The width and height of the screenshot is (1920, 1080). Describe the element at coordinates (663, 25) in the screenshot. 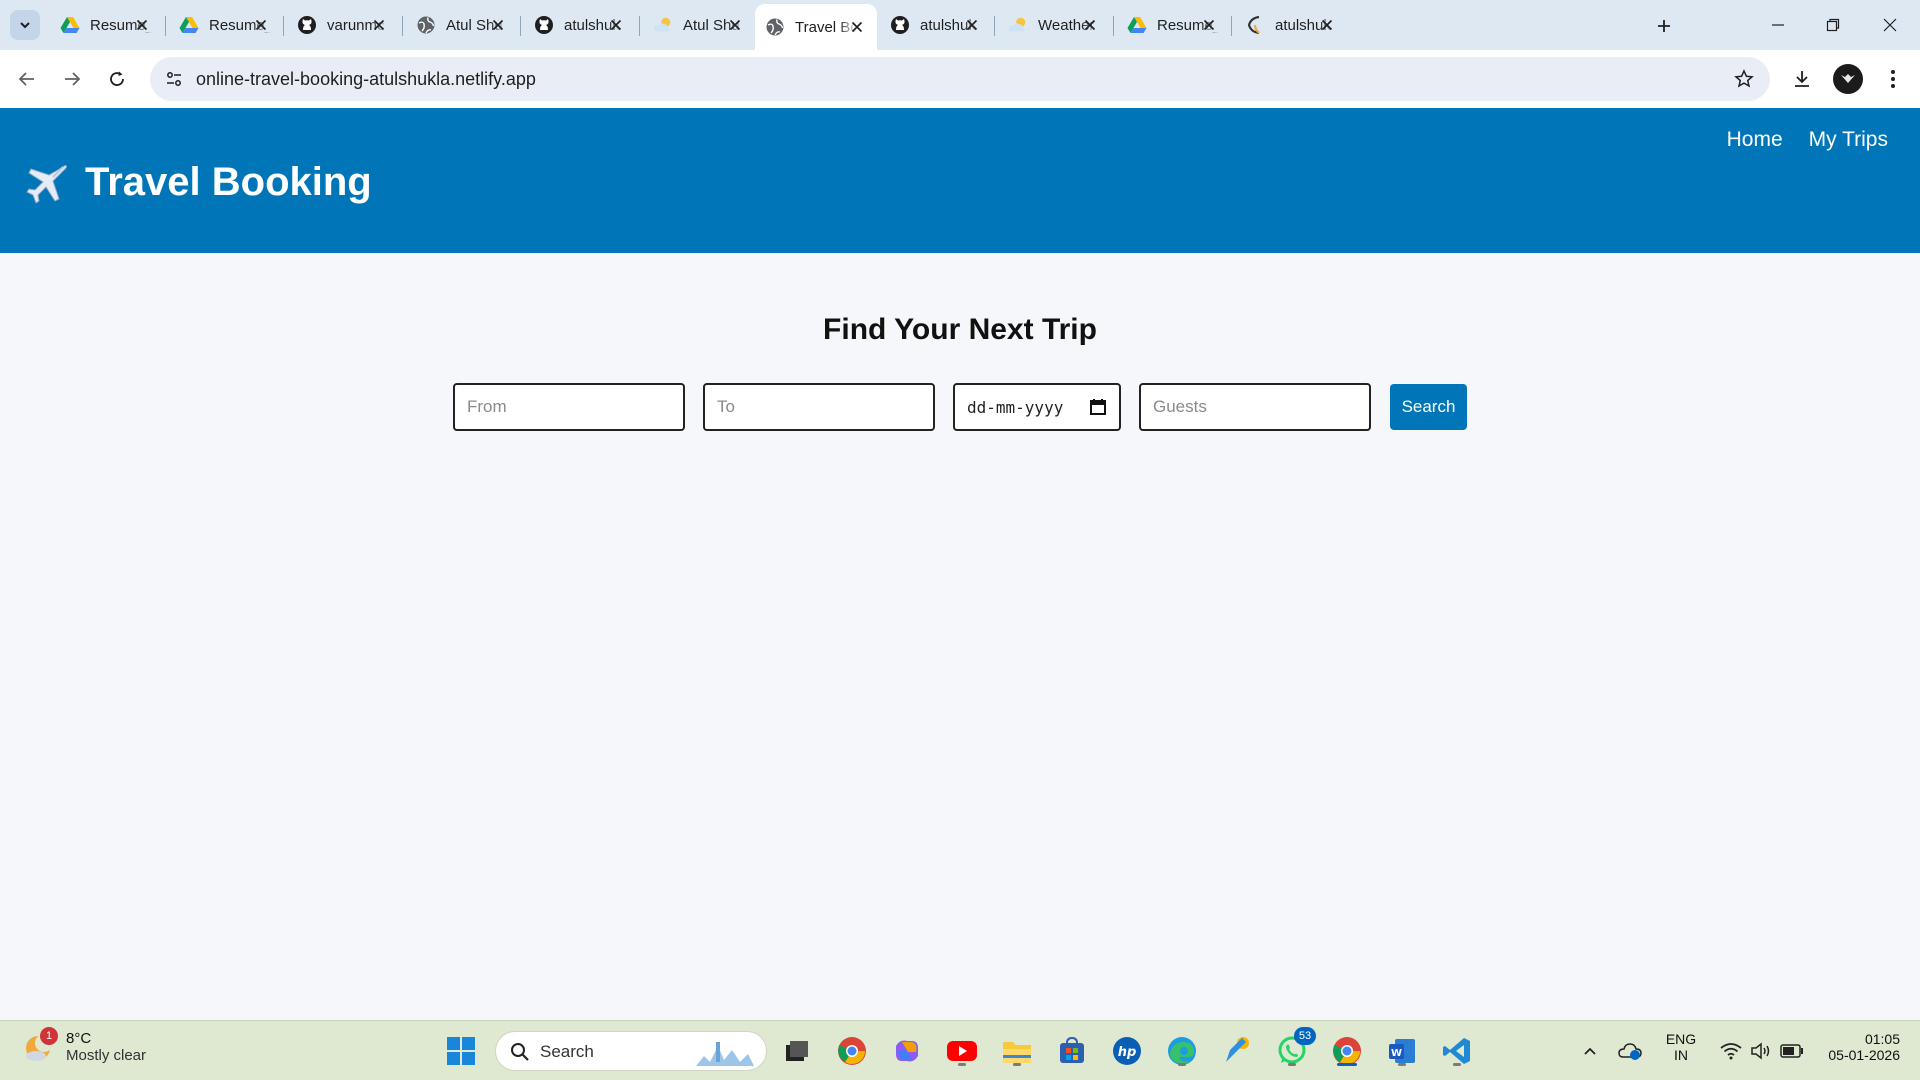

I see `weather-cloud-icon` at that location.